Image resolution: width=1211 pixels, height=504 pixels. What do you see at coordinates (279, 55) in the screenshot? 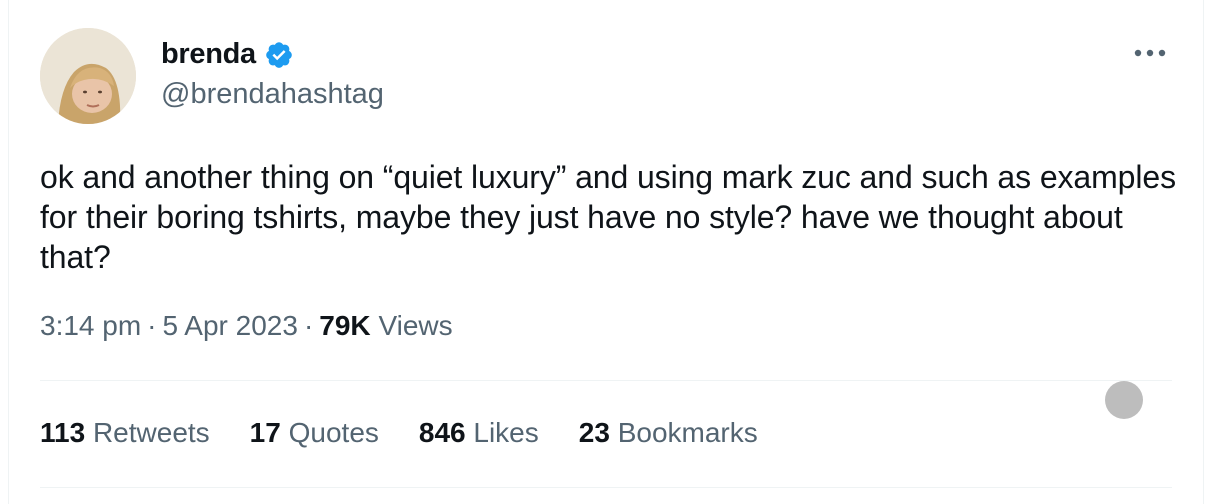
I see `verified-badge-icon` at bounding box center [279, 55].